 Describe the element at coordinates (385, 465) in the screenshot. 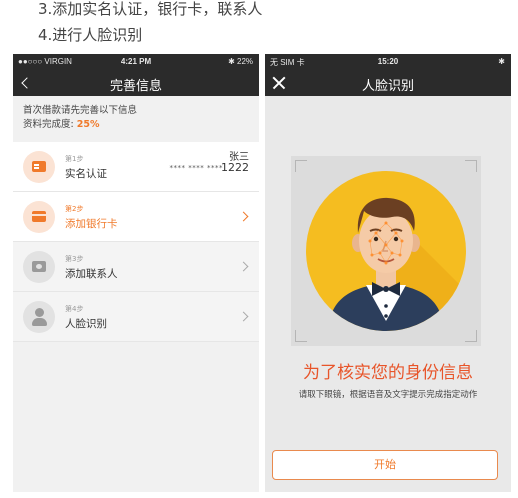

I see `start-button: 开始` at that location.